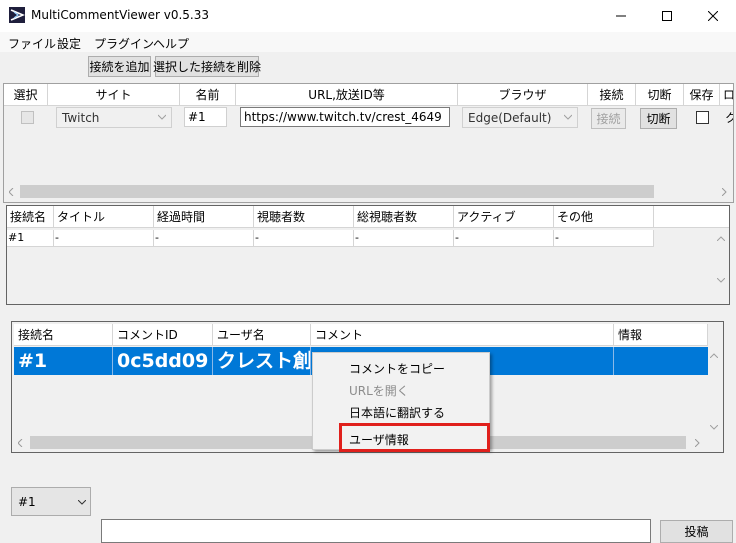  What do you see at coordinates (104, 217) in the screenshot?
I see `col-header-title: タイトル` at bounding box center [104, 217].